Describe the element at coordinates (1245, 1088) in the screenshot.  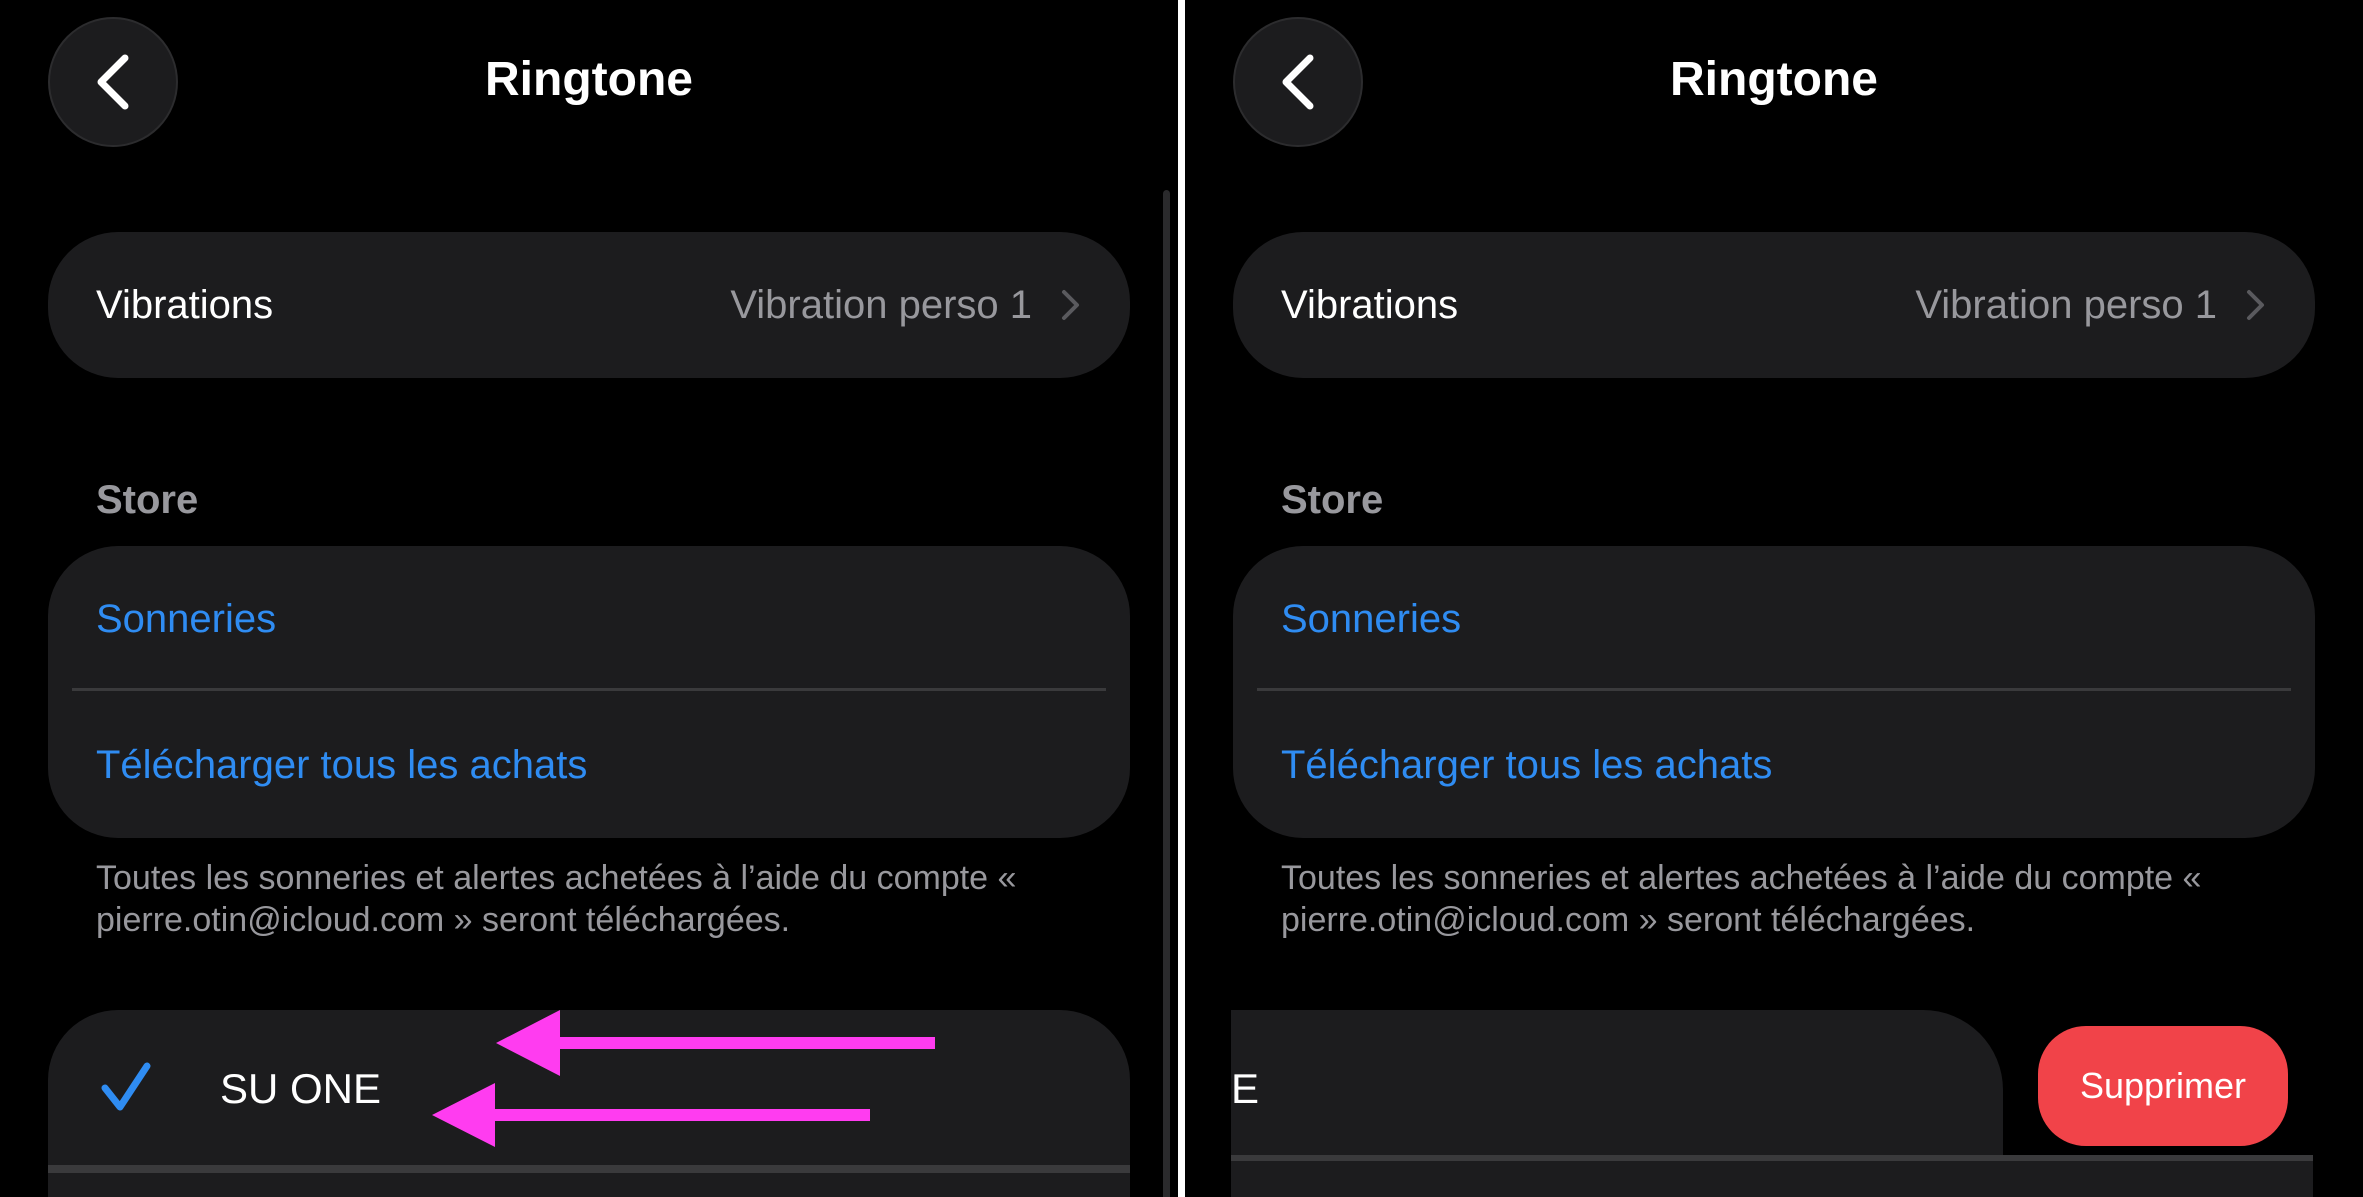
I see `ringtone-label-clipped: E` at that location.